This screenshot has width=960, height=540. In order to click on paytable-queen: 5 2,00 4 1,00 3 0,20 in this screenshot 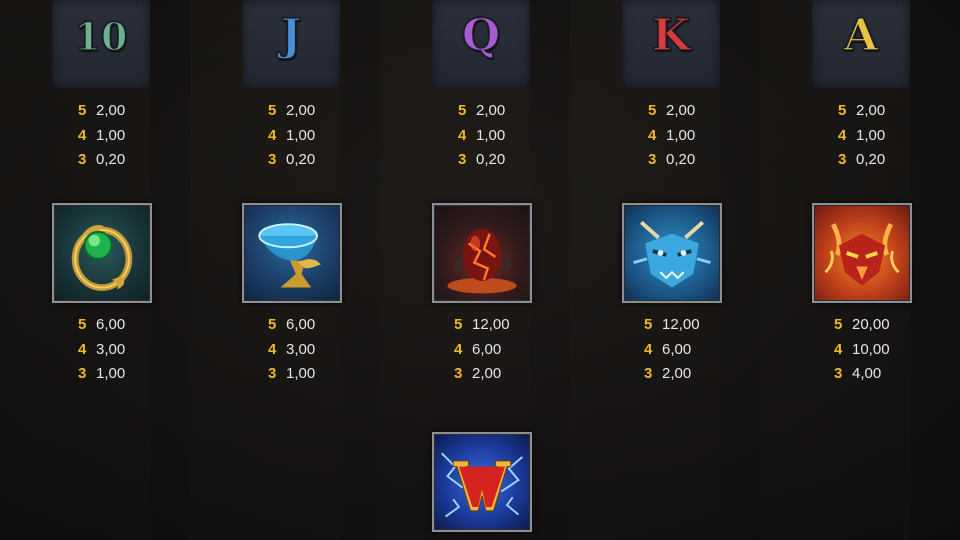, I will do `click(518, 136)`.